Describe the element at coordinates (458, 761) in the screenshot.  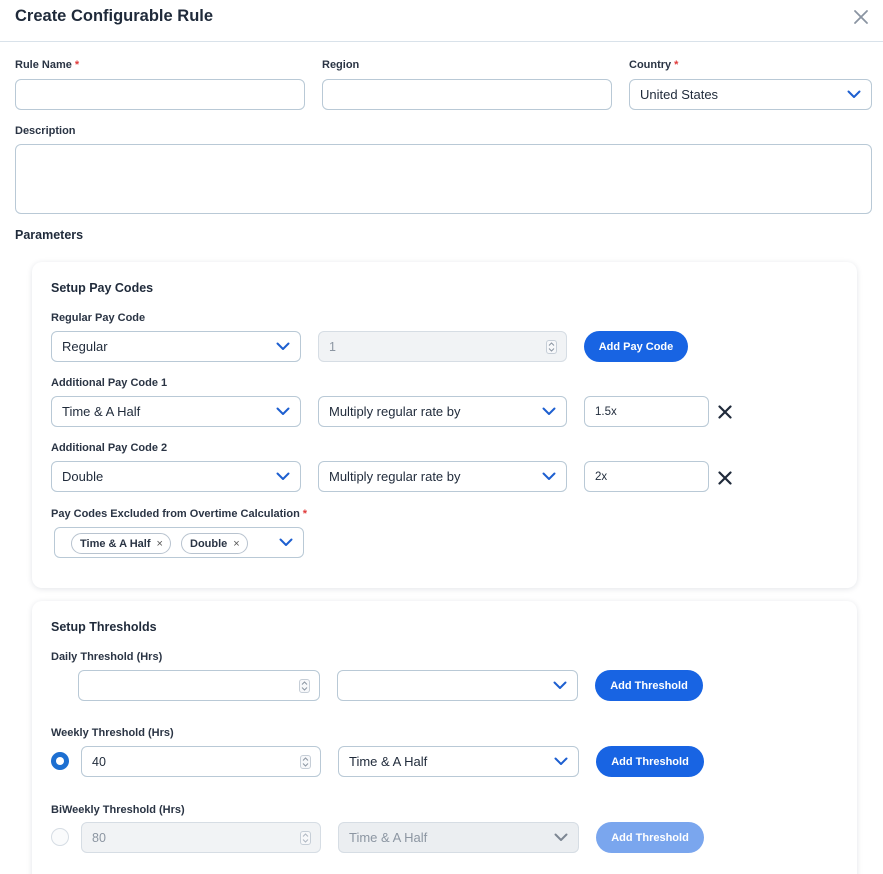
I see `weekly-threshold-code-select: Time & A Half` at that location.